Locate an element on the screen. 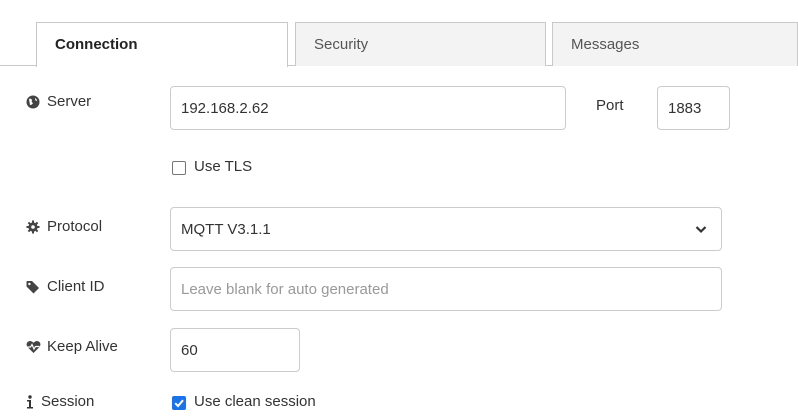 Image resolution: width=798 pixels, height=420 pixels. chevron-down-icon is located at coordinates (701, 228).